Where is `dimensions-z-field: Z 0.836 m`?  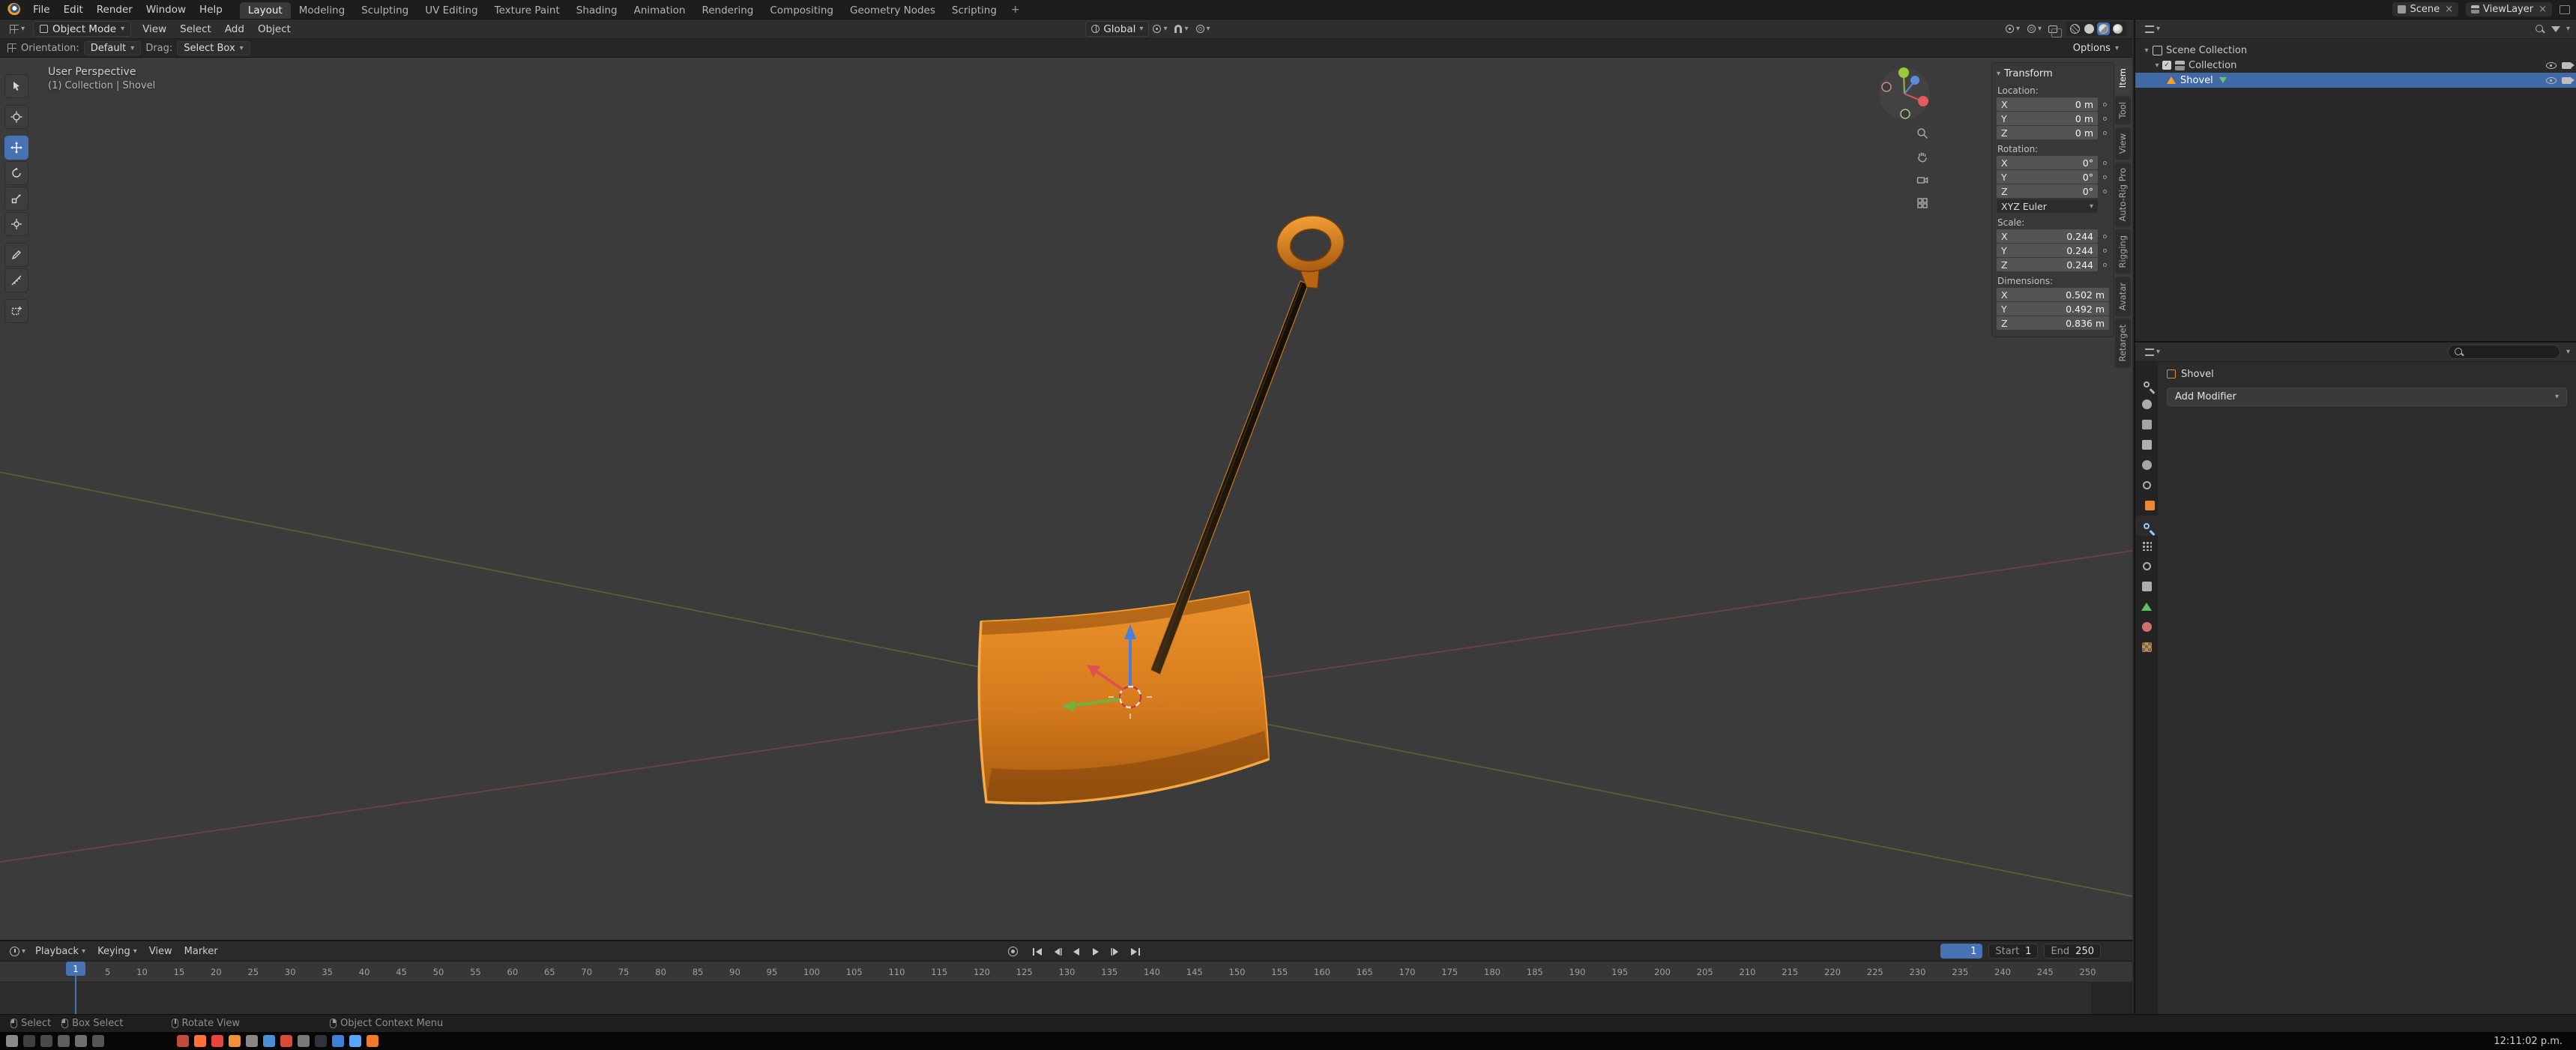 dimensions-z-field: Z 0.836 m is located at coordinates (2053, 323).